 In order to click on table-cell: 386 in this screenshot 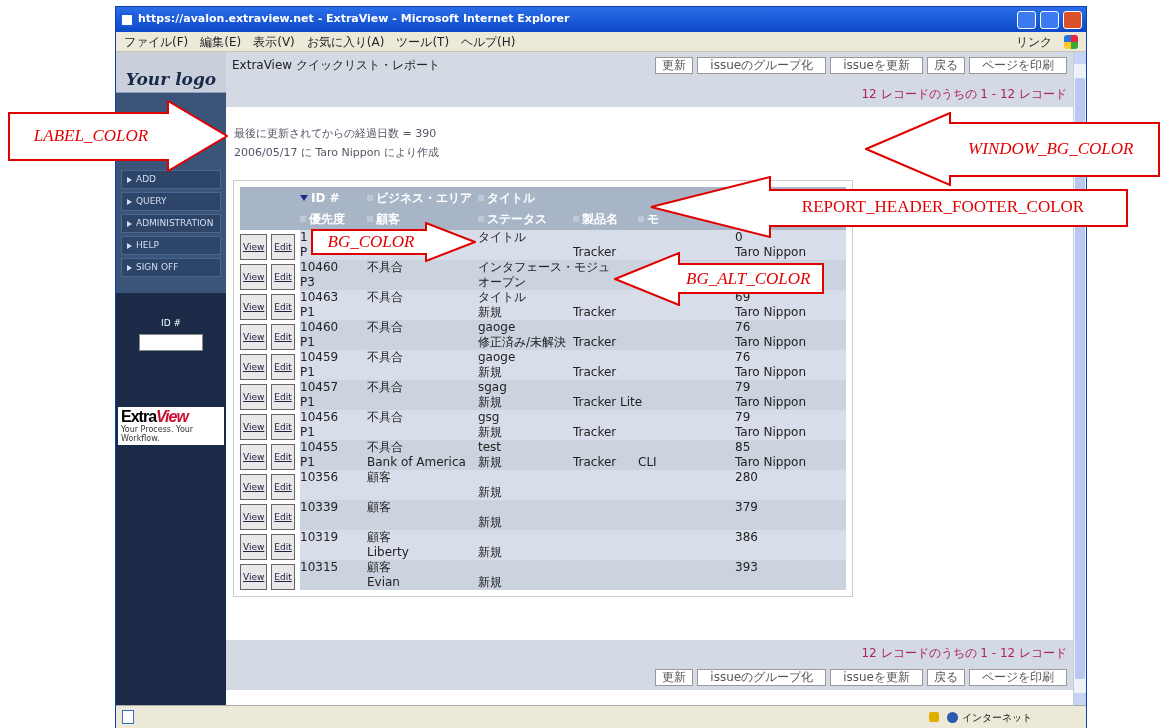, I will do `click(746, 537)`.